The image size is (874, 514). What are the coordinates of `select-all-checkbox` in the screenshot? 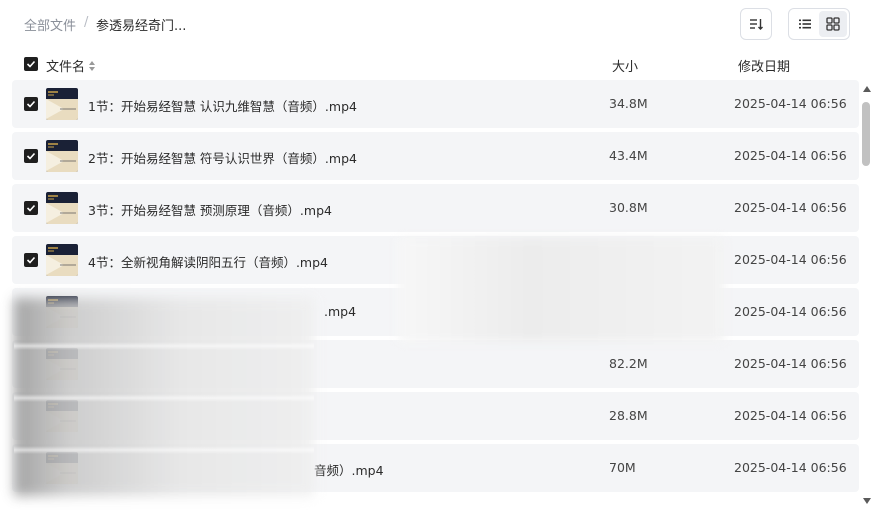 It's located at (31, 64).